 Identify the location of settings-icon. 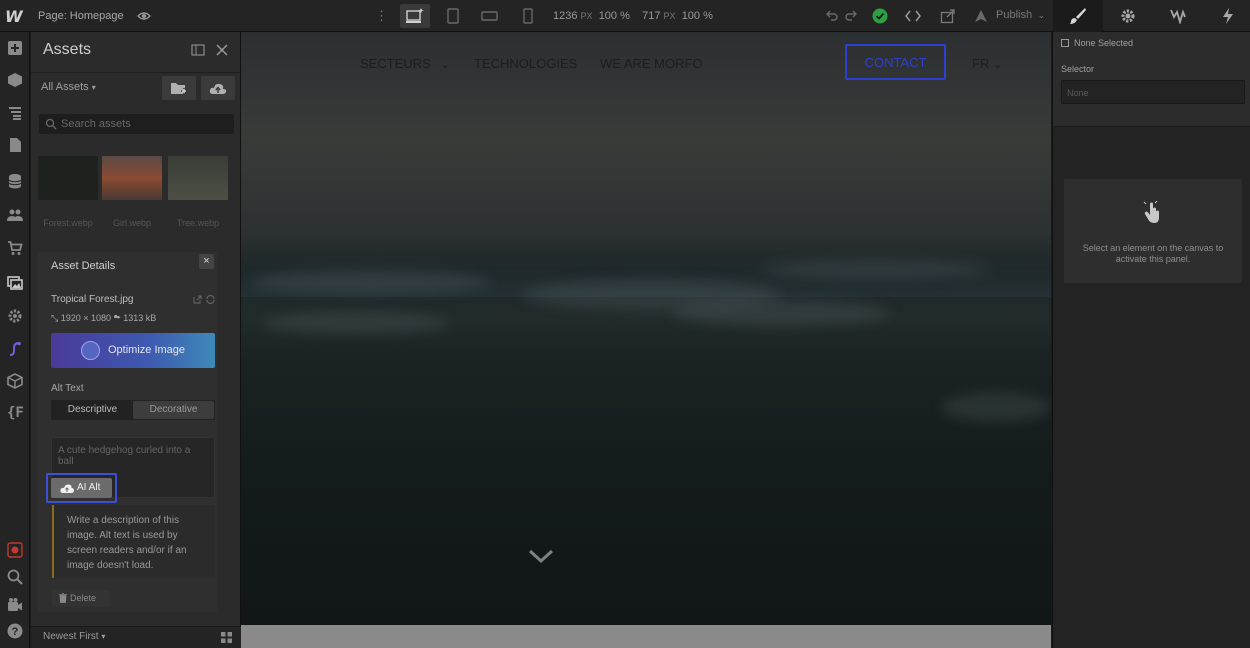
(15, 316).